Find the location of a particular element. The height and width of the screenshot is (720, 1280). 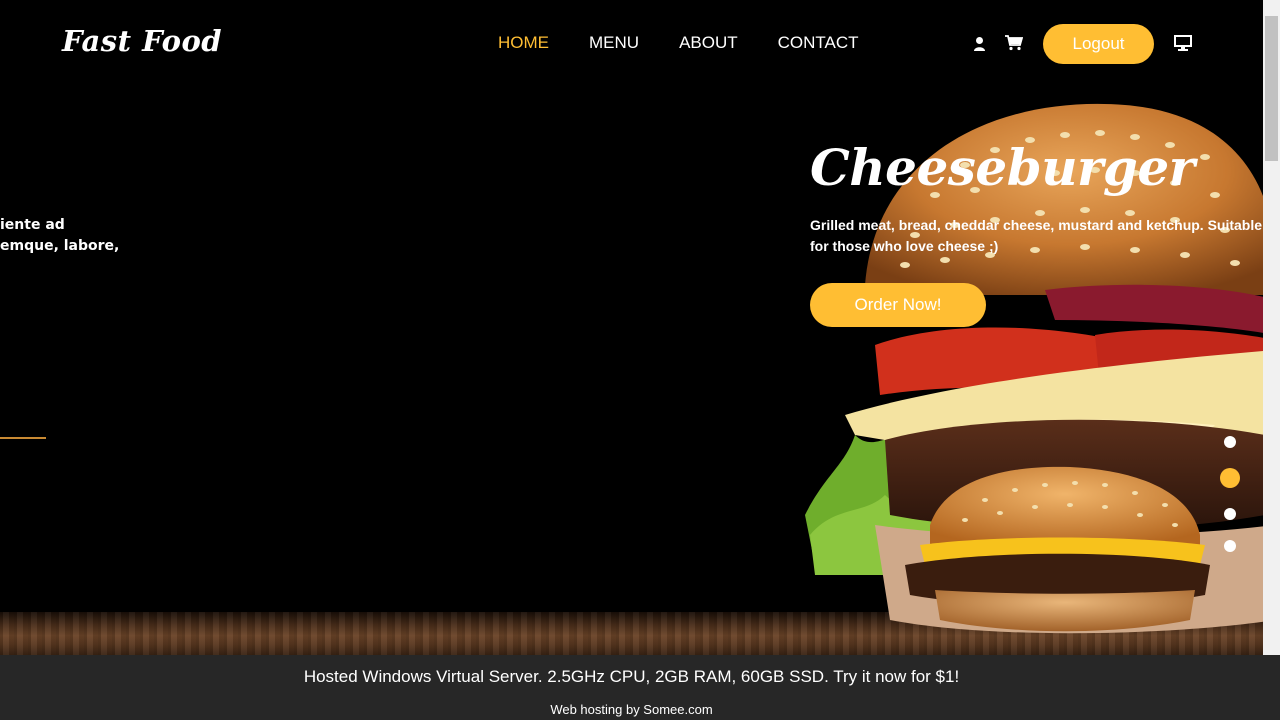

logout-button: Logout is located at coordinates (1098, 44).